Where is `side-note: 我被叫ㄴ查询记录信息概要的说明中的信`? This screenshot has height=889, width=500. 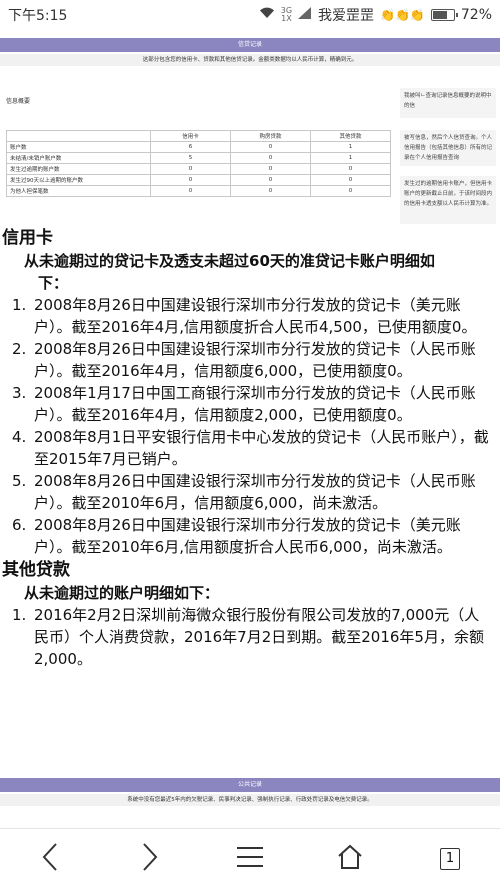
side-note: 我被叫ㄴ查询记录信息概要的说明中的信 is located at coordinates (448, 103).